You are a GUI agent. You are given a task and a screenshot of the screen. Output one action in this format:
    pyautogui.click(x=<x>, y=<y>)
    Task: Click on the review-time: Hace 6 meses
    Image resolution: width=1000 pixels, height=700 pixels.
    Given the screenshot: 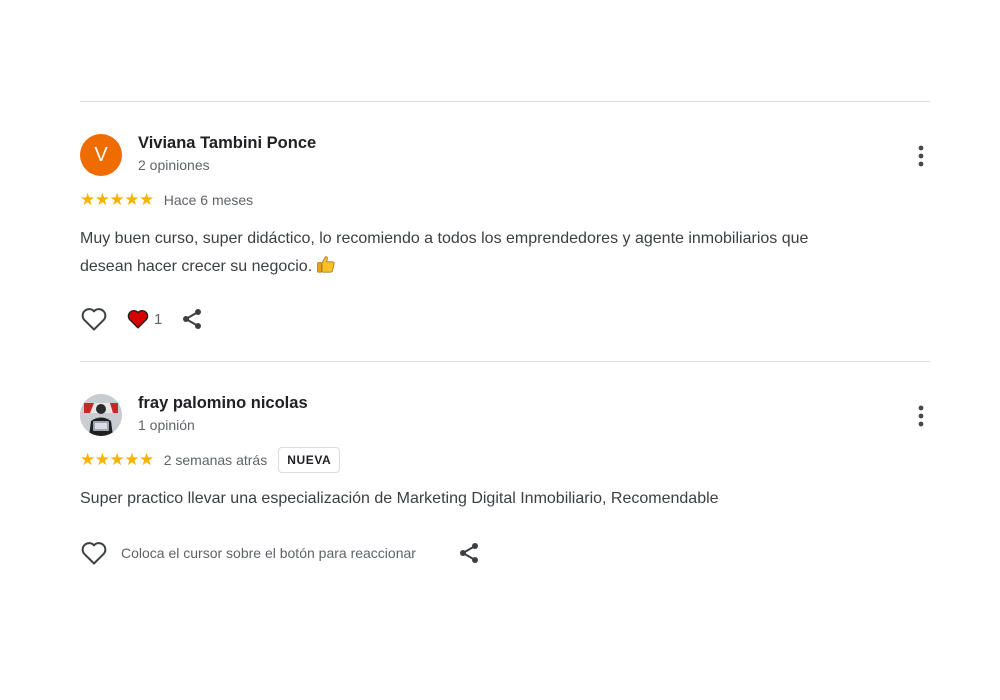 What is the action you would take?
    pyautogui.click(x=208, y=200)
    